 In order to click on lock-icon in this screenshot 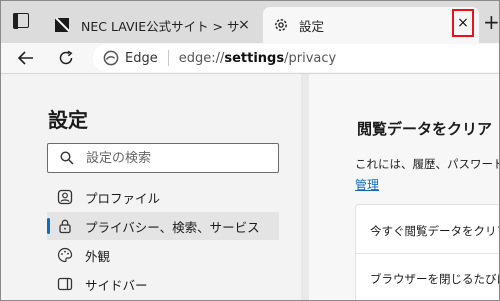, I will do `click(65, 226)`.